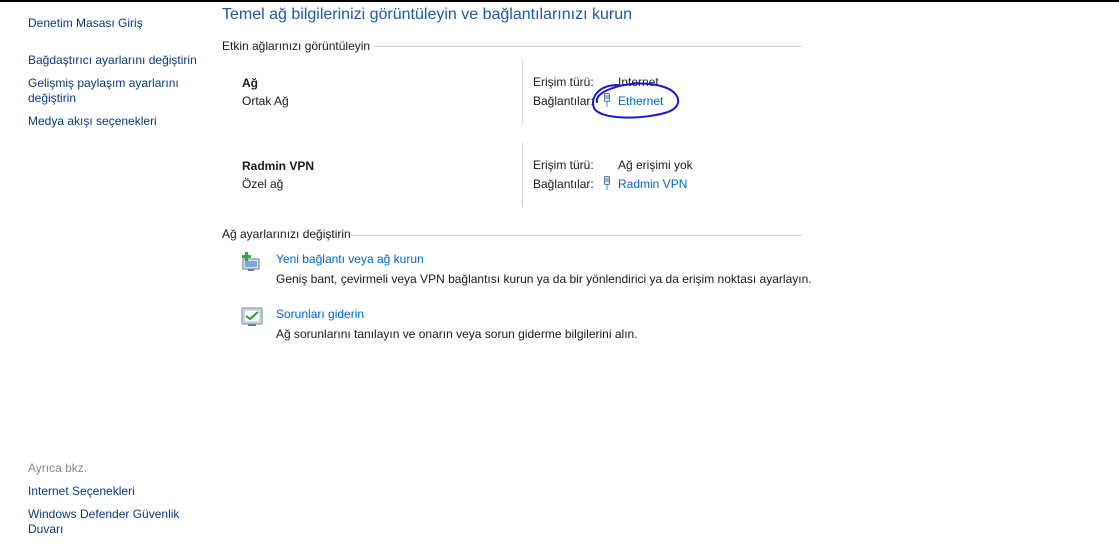 This screenshot has width=1119, height=551. I want to click on change-settings-heading: Ağ ayarlarınızı değiştirin, so click(286, 234).